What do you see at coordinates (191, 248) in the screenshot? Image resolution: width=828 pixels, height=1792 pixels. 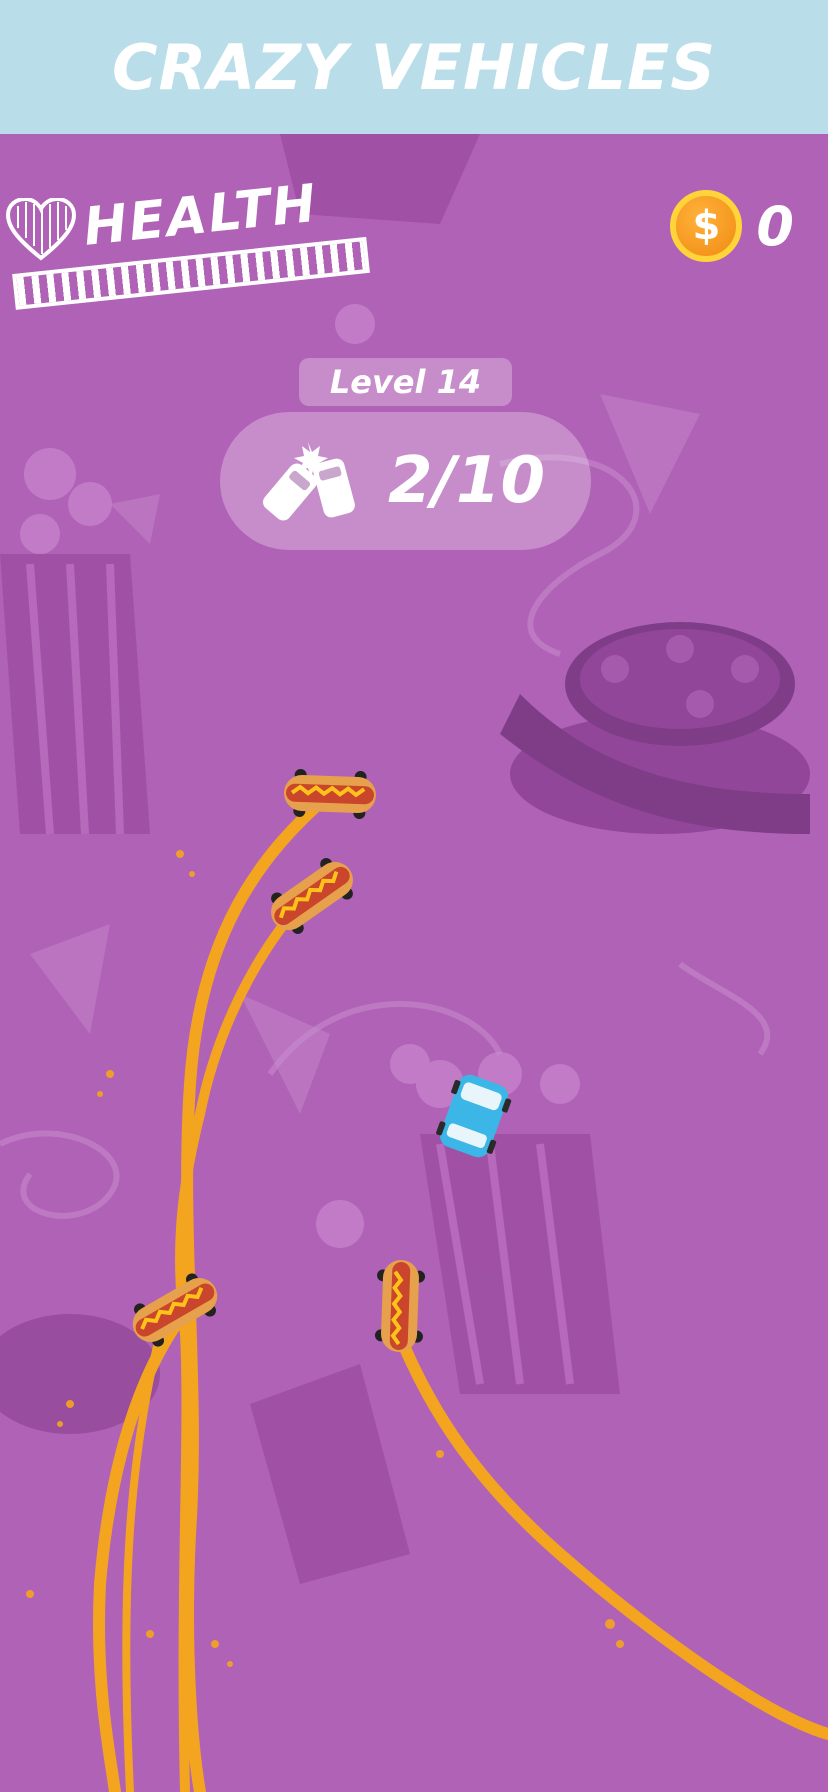 I see `health-meter: HEALTH` at bounding box center [191, 248].